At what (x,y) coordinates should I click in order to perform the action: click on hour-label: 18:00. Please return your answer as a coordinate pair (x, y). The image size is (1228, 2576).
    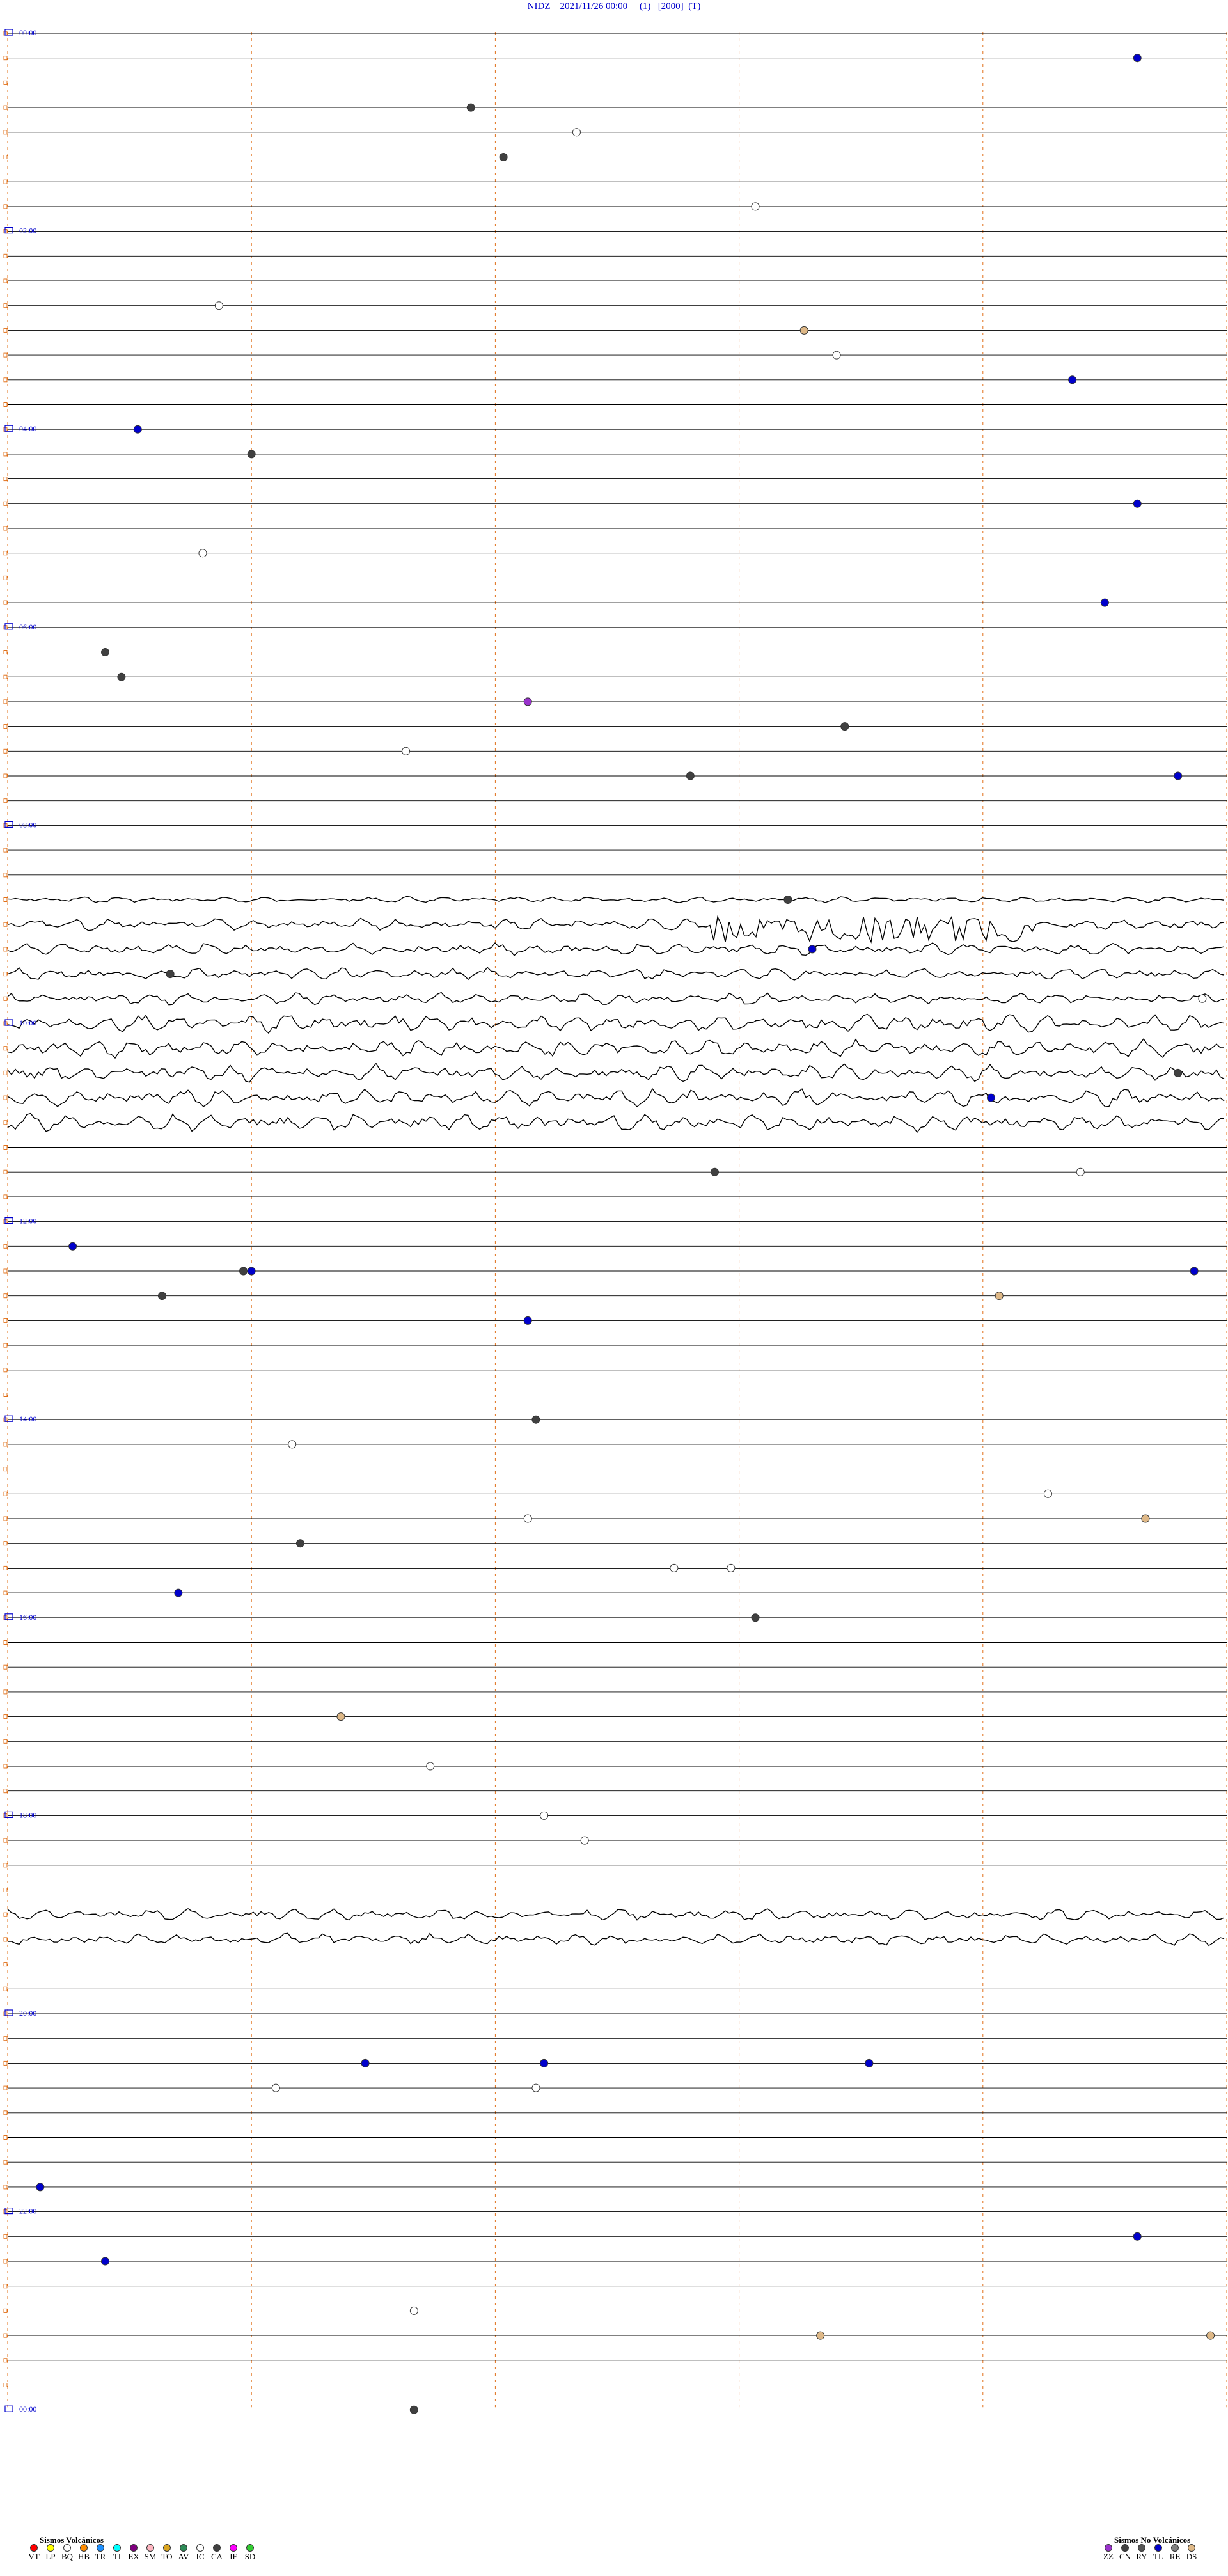
    Looking at the image, I should click on (27, 1814).